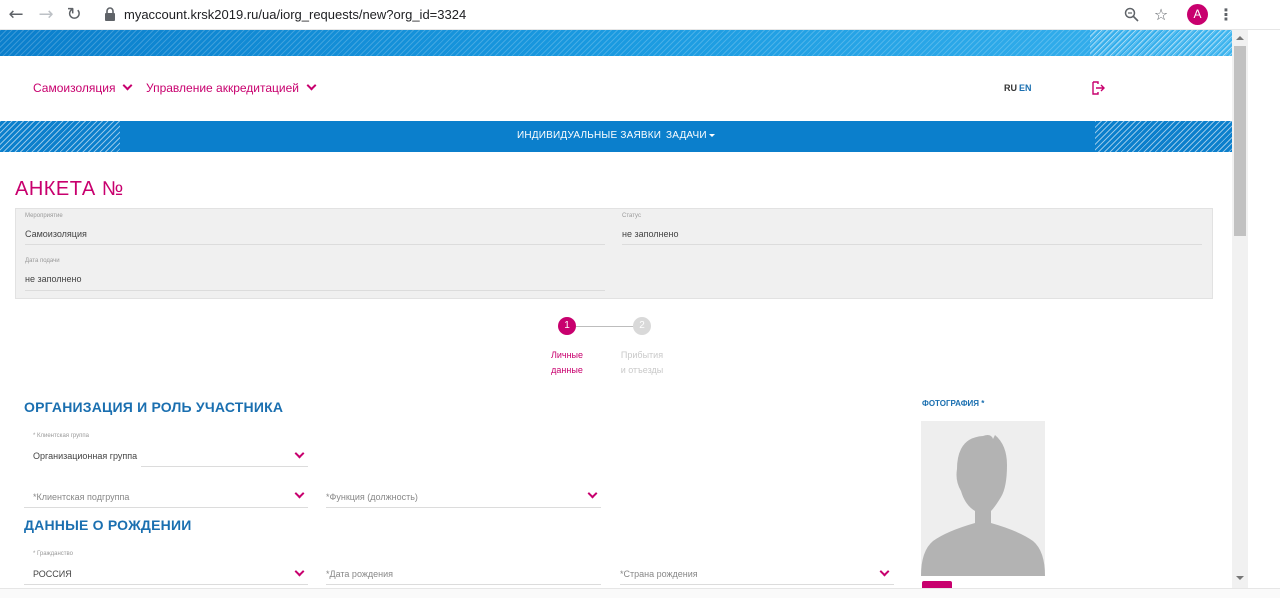  What do you see at coordinates (16, 15) in the screenshot?
I see `back-icon: ←` at bounding box center [16, 15].